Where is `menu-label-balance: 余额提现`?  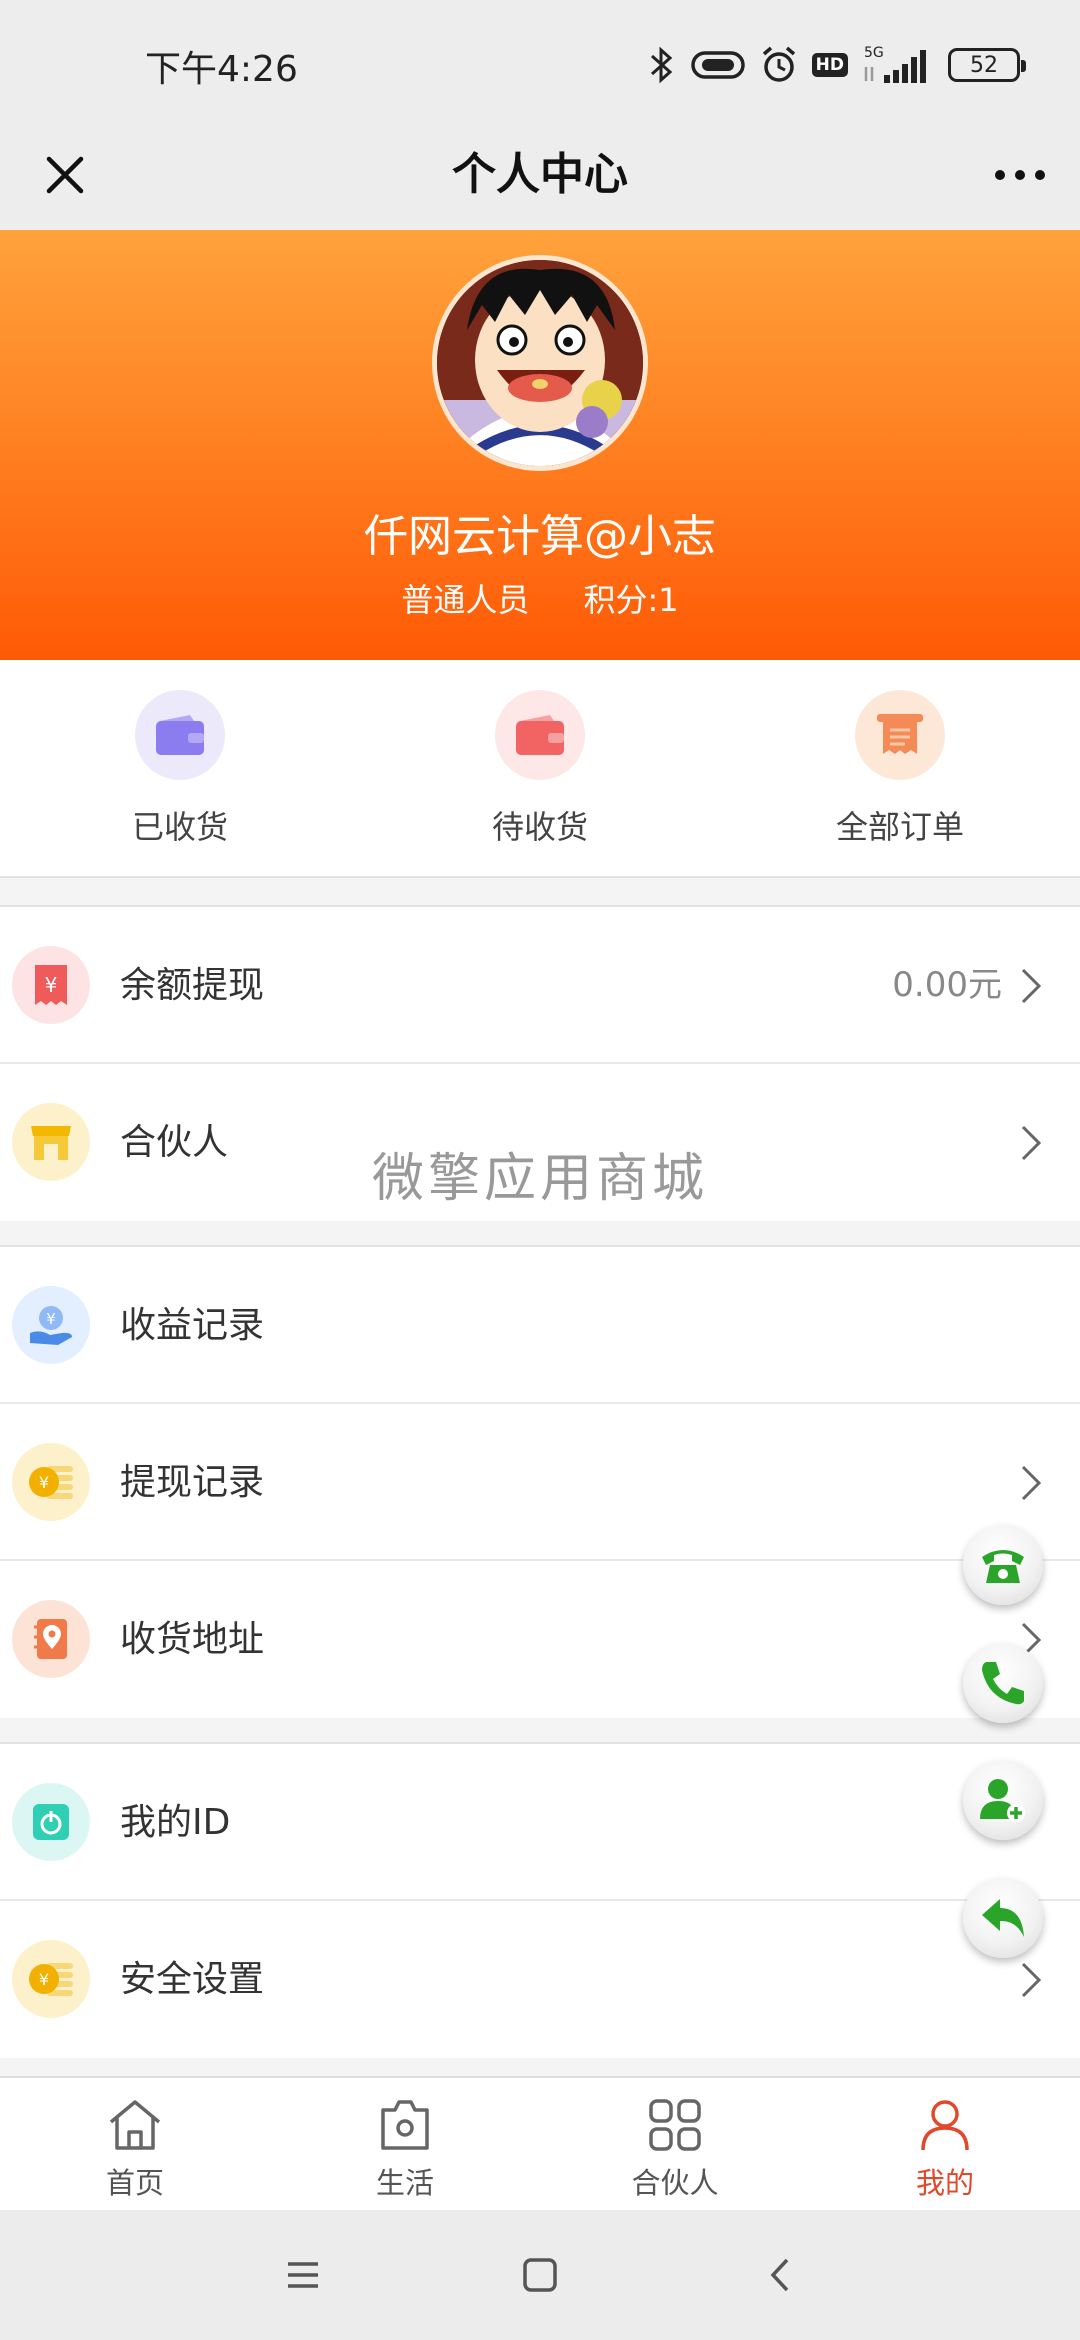 menu-label-balance: 余额提现 is located at coordinates (192, 985).